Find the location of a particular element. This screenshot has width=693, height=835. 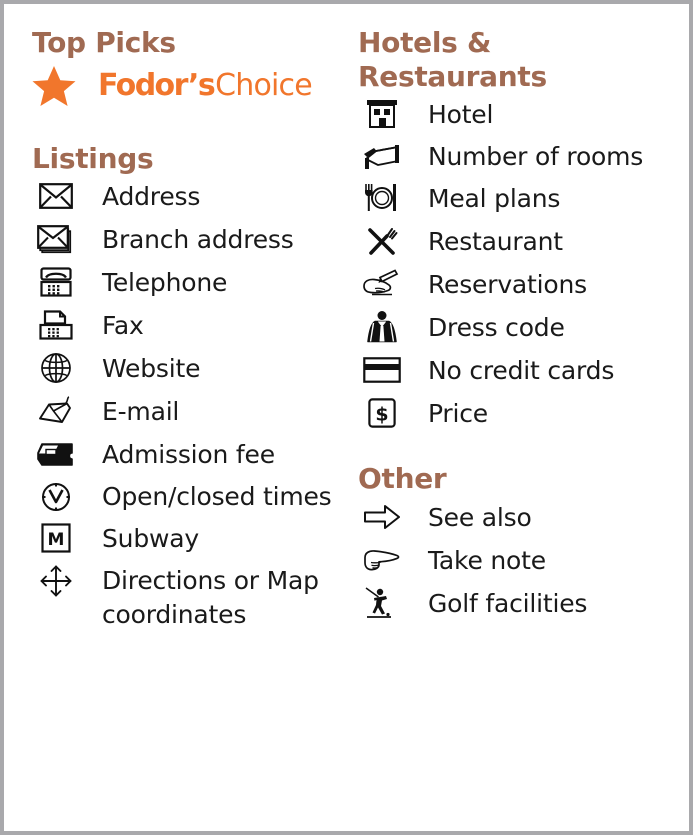

legend-item-branch-address: Branch address is located at coordinates (188, 240).